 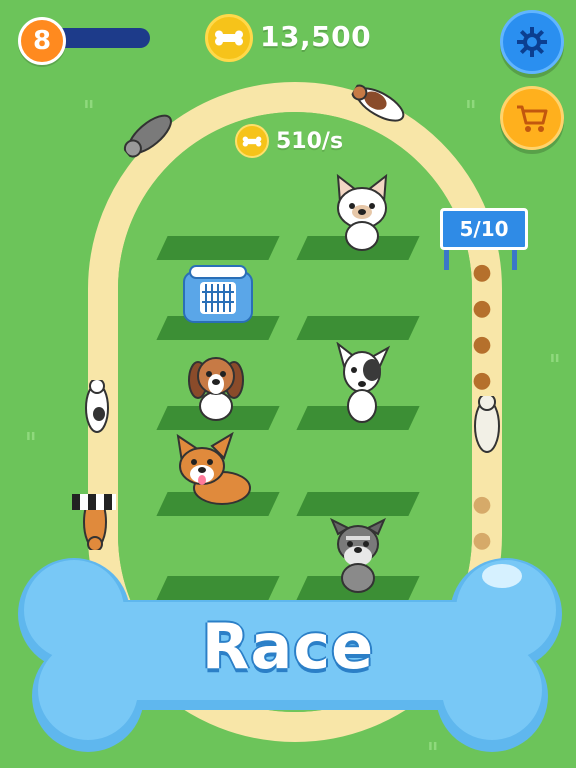 What do you see at coordinates (362, 384) in the screenshot?
I see `dog-bull-terrier` at bounding box center [362, 384].